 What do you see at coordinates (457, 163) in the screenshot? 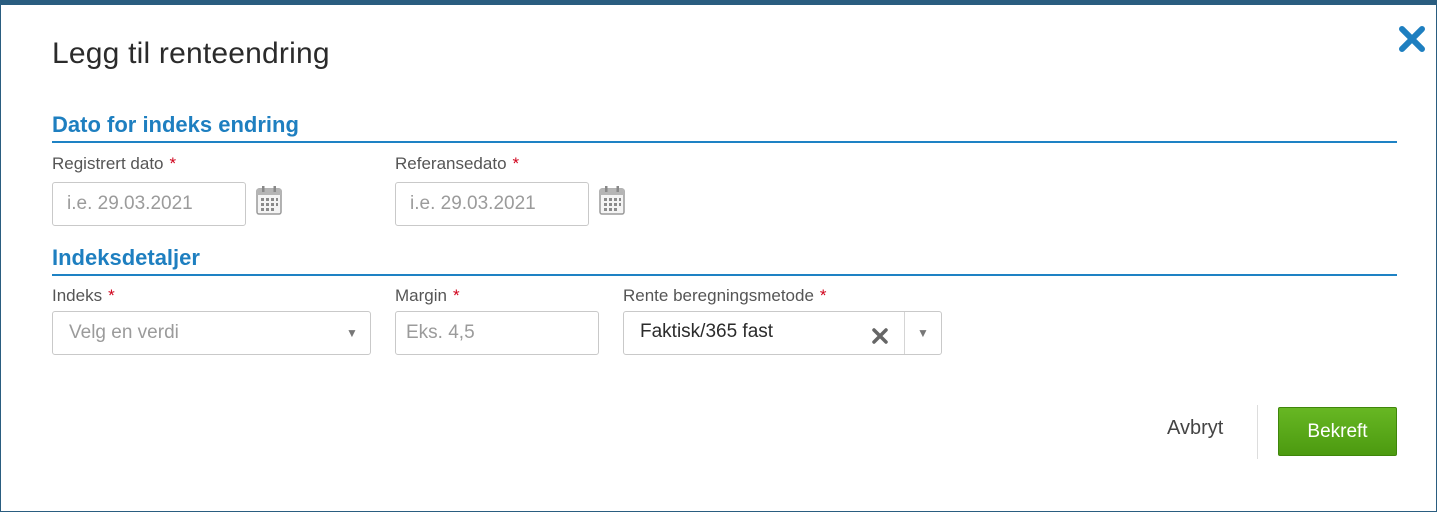
I see `reference-date-label: Referansedato *` at bounding box center [457, 163].